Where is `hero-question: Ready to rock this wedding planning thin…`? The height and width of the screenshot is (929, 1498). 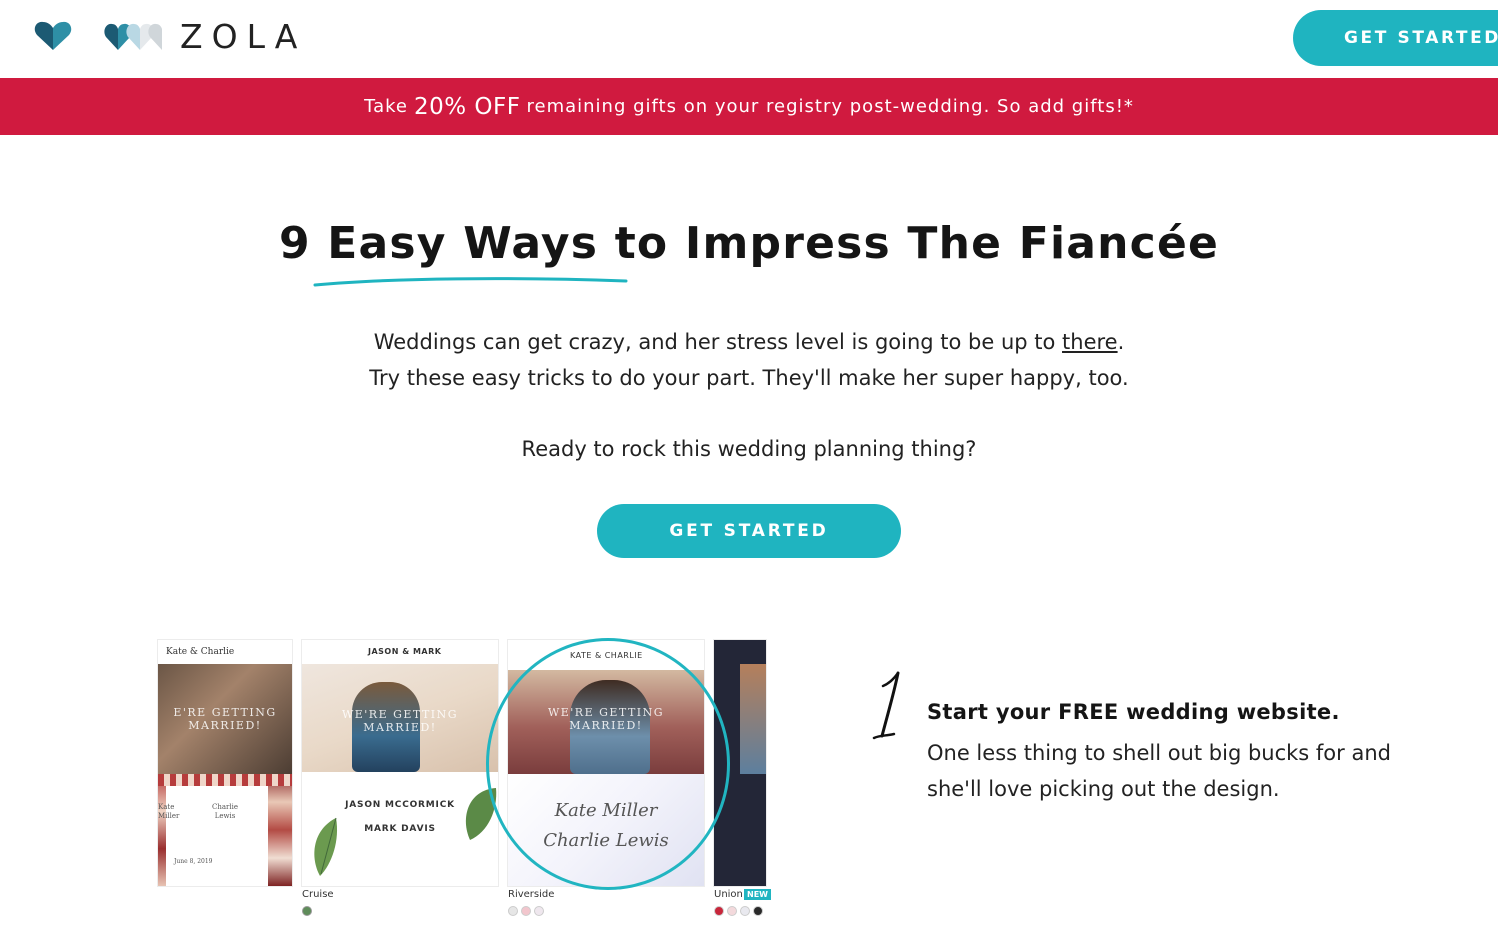 hero-question: Ready to rock this wedding planning thin… is located at coordinates (749, 449).